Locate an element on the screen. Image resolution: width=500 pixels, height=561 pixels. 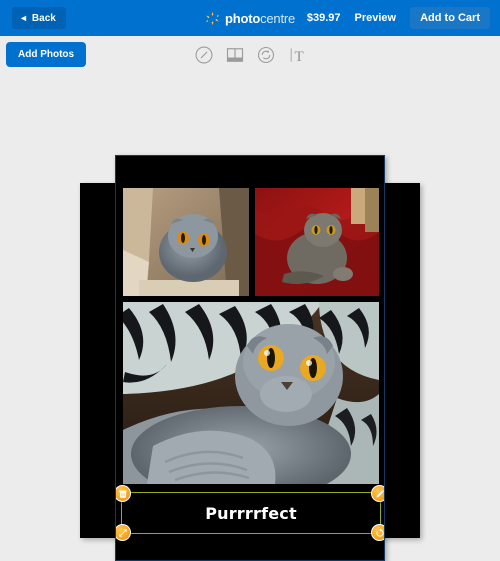
edit-handle is located at coordinates (377, 493).